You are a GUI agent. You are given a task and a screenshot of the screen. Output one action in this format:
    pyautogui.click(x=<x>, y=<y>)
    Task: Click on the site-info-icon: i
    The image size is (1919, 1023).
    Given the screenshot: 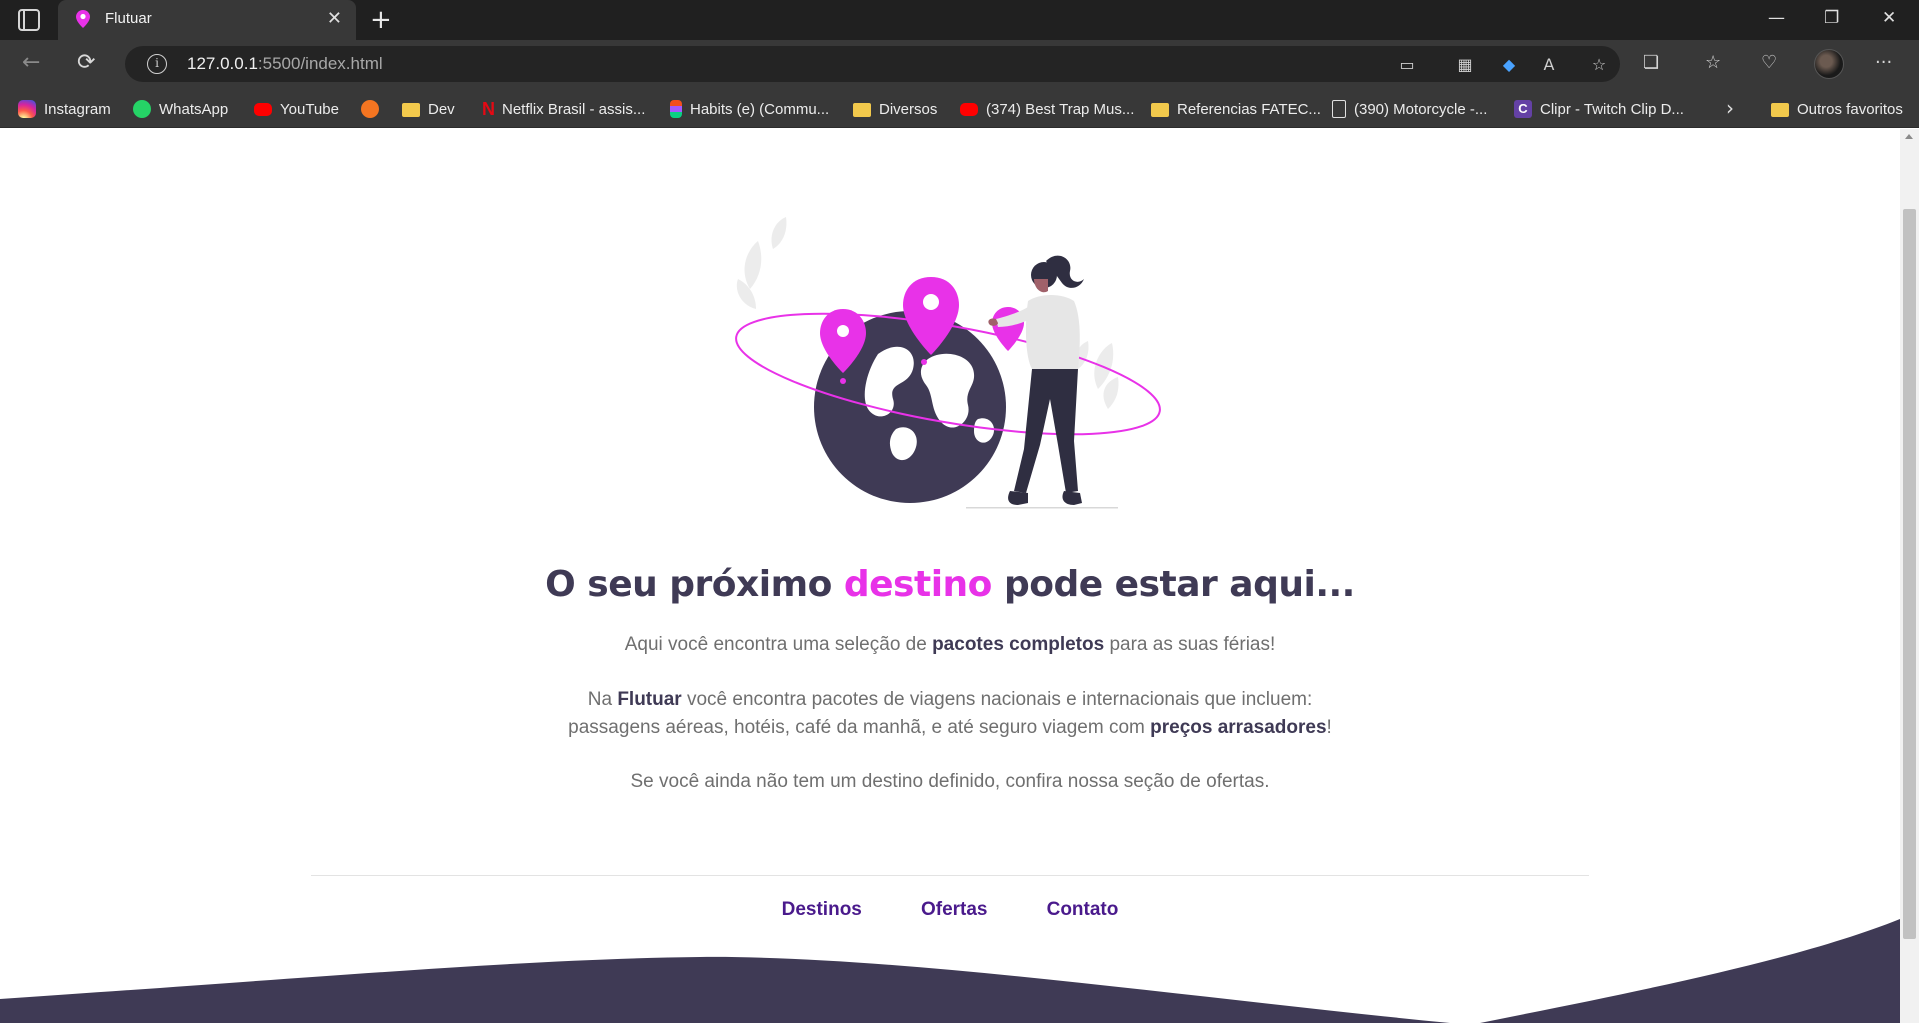 What is the action you would take?
    pyautogui.click(x=157, y=64)
    